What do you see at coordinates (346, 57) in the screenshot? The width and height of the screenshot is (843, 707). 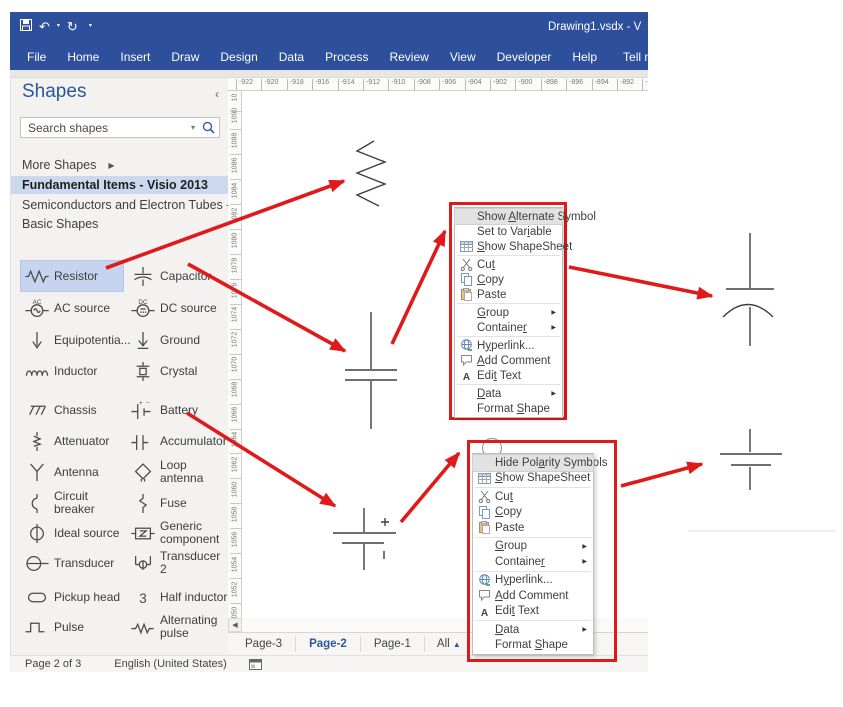 I see `ribbon-tab-process: Process` at bounding box center [346, 57].